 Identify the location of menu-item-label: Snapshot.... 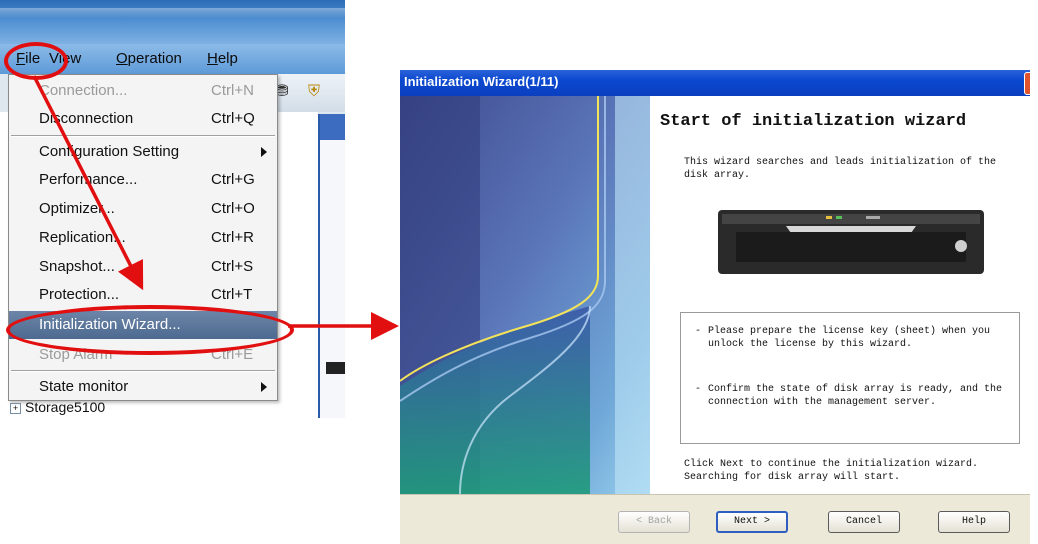
(77, 266).